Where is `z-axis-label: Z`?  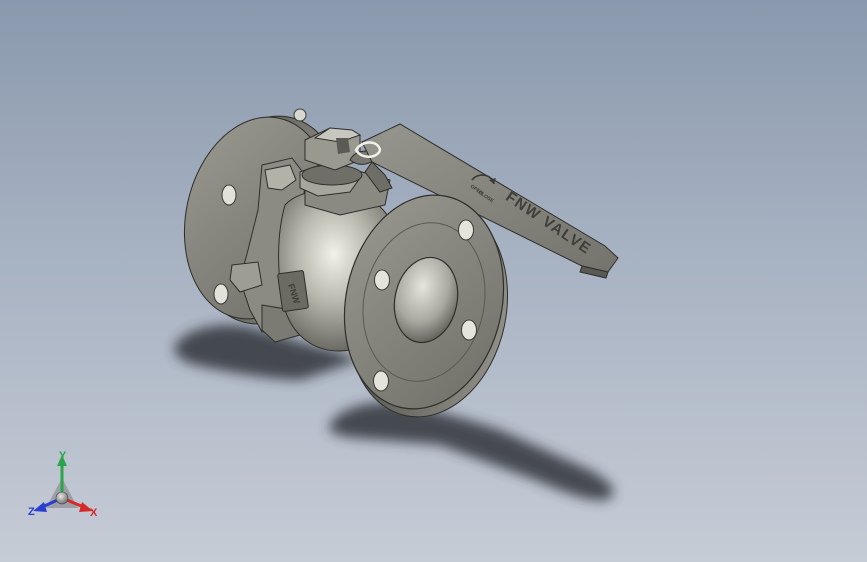 z-axis-label: Z is located at coordinates (31, 512).